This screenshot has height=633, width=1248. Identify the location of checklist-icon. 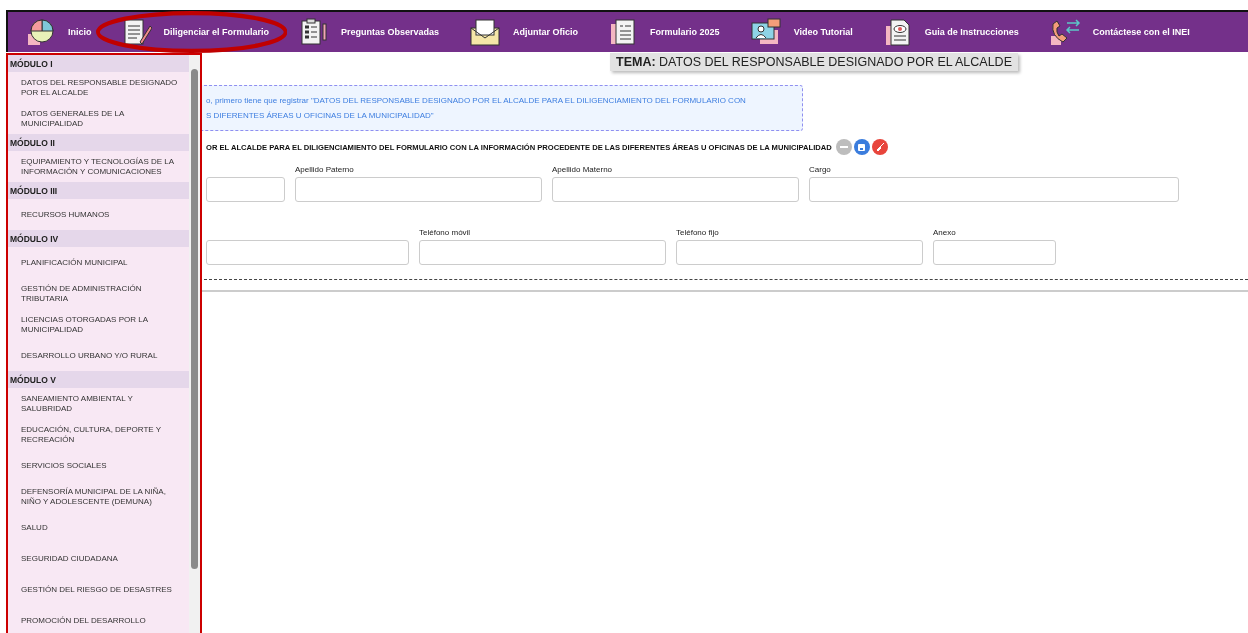
(314, 32).